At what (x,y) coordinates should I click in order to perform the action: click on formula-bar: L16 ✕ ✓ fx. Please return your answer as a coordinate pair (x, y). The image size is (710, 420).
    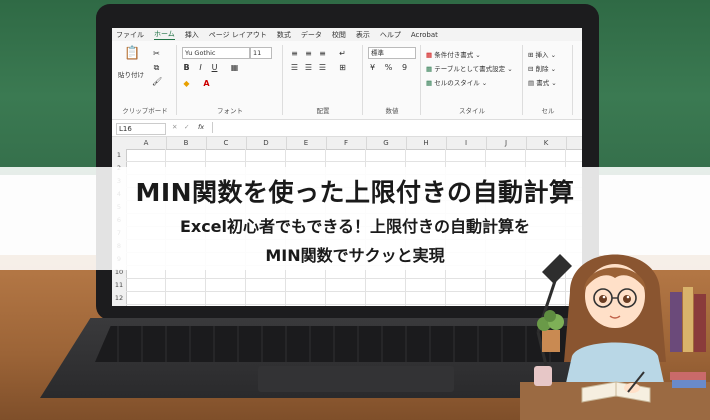
    Looking at the image, I should click on (347, 128).